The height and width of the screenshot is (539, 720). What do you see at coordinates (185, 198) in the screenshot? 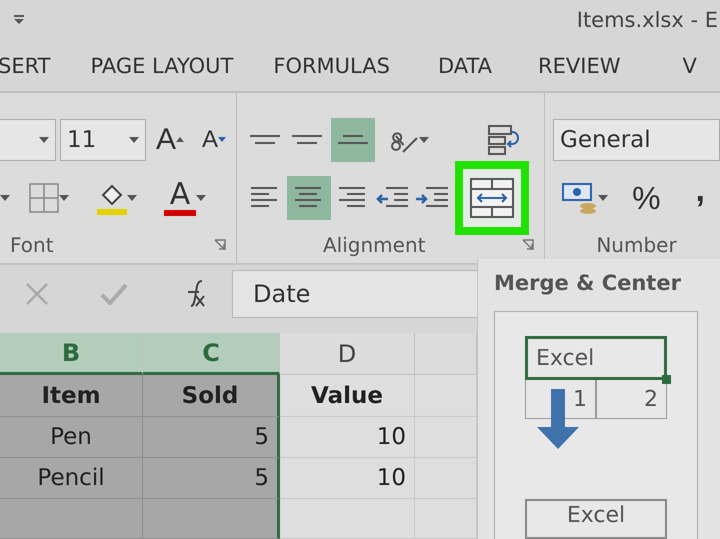
I see `font-color-button: A` at bounding box center [185, 198].